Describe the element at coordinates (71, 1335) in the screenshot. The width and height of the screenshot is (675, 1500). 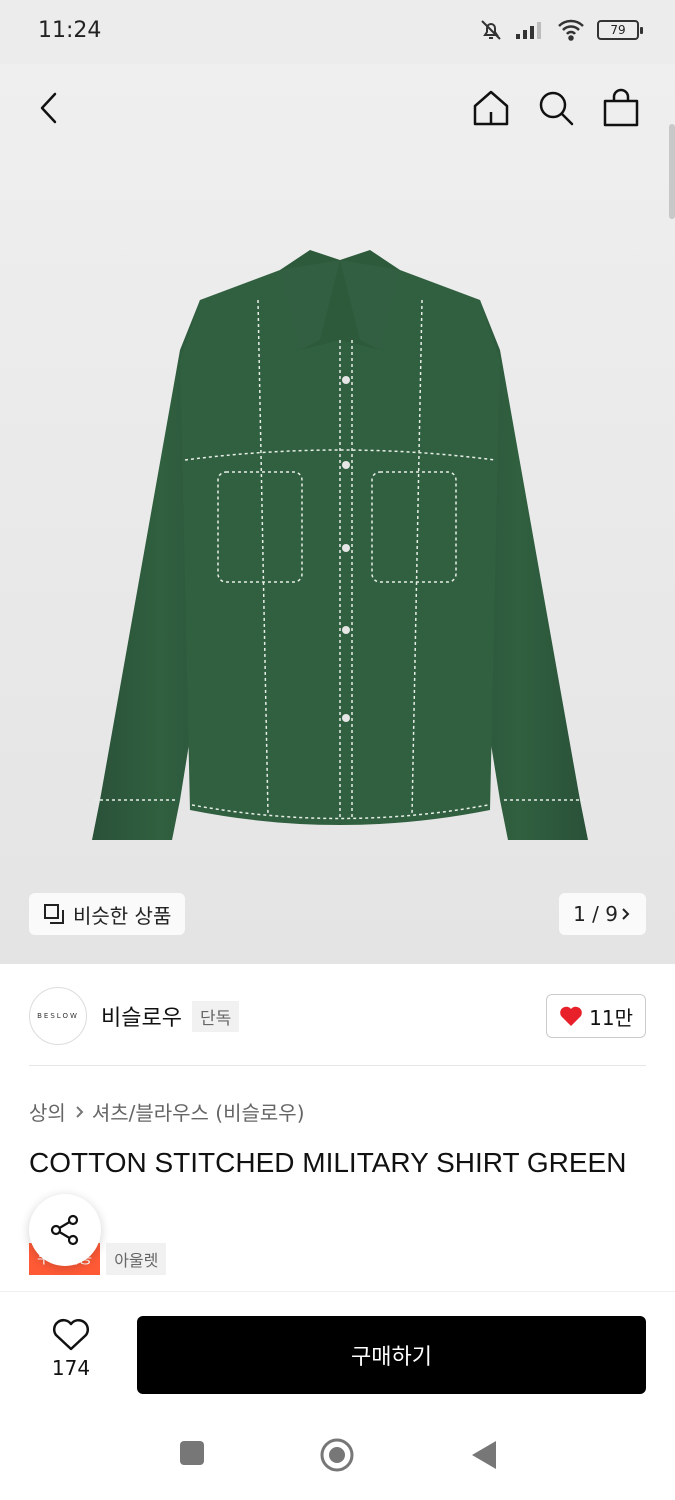
I see `heart-outline-icon` at that location.